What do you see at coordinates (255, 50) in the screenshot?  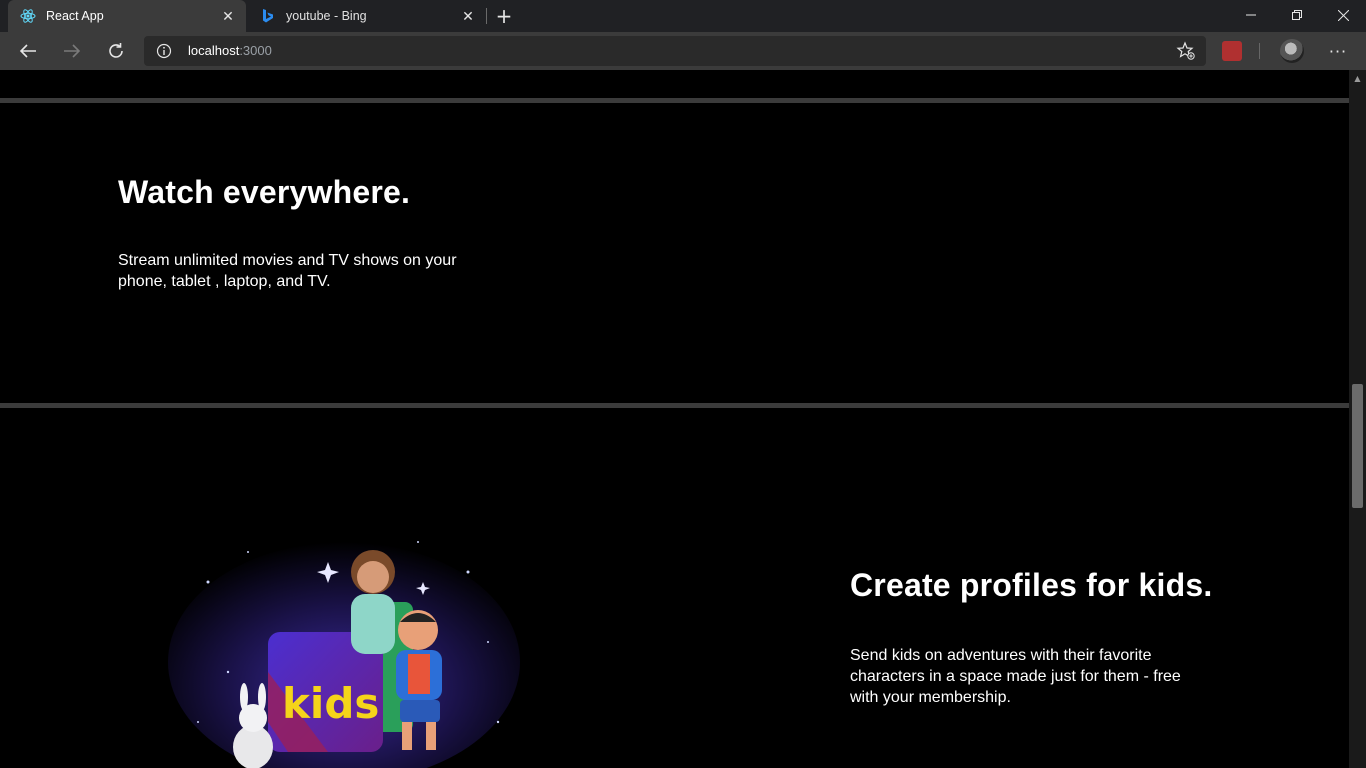 I see `url-port: :3000` at bounding box center [255, 50].